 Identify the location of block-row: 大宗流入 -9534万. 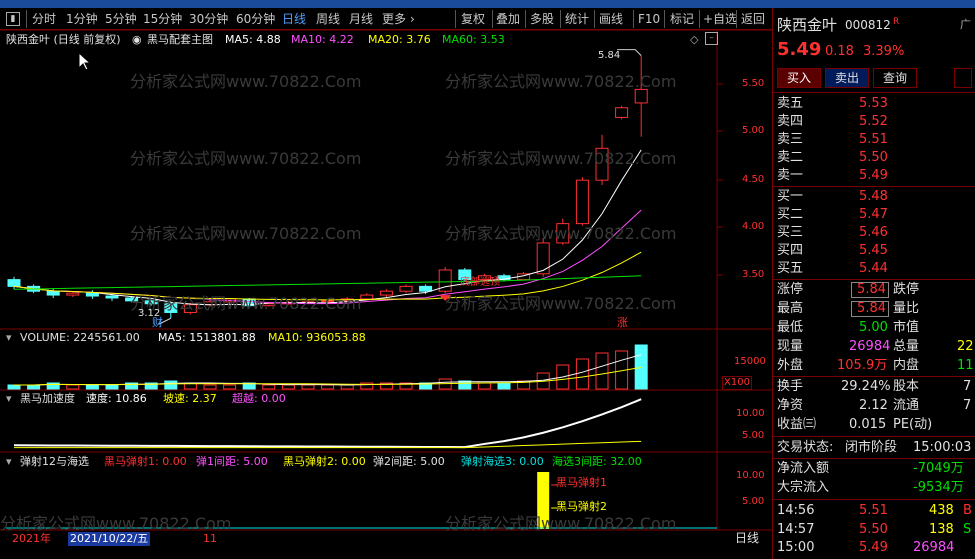
(874, 488).